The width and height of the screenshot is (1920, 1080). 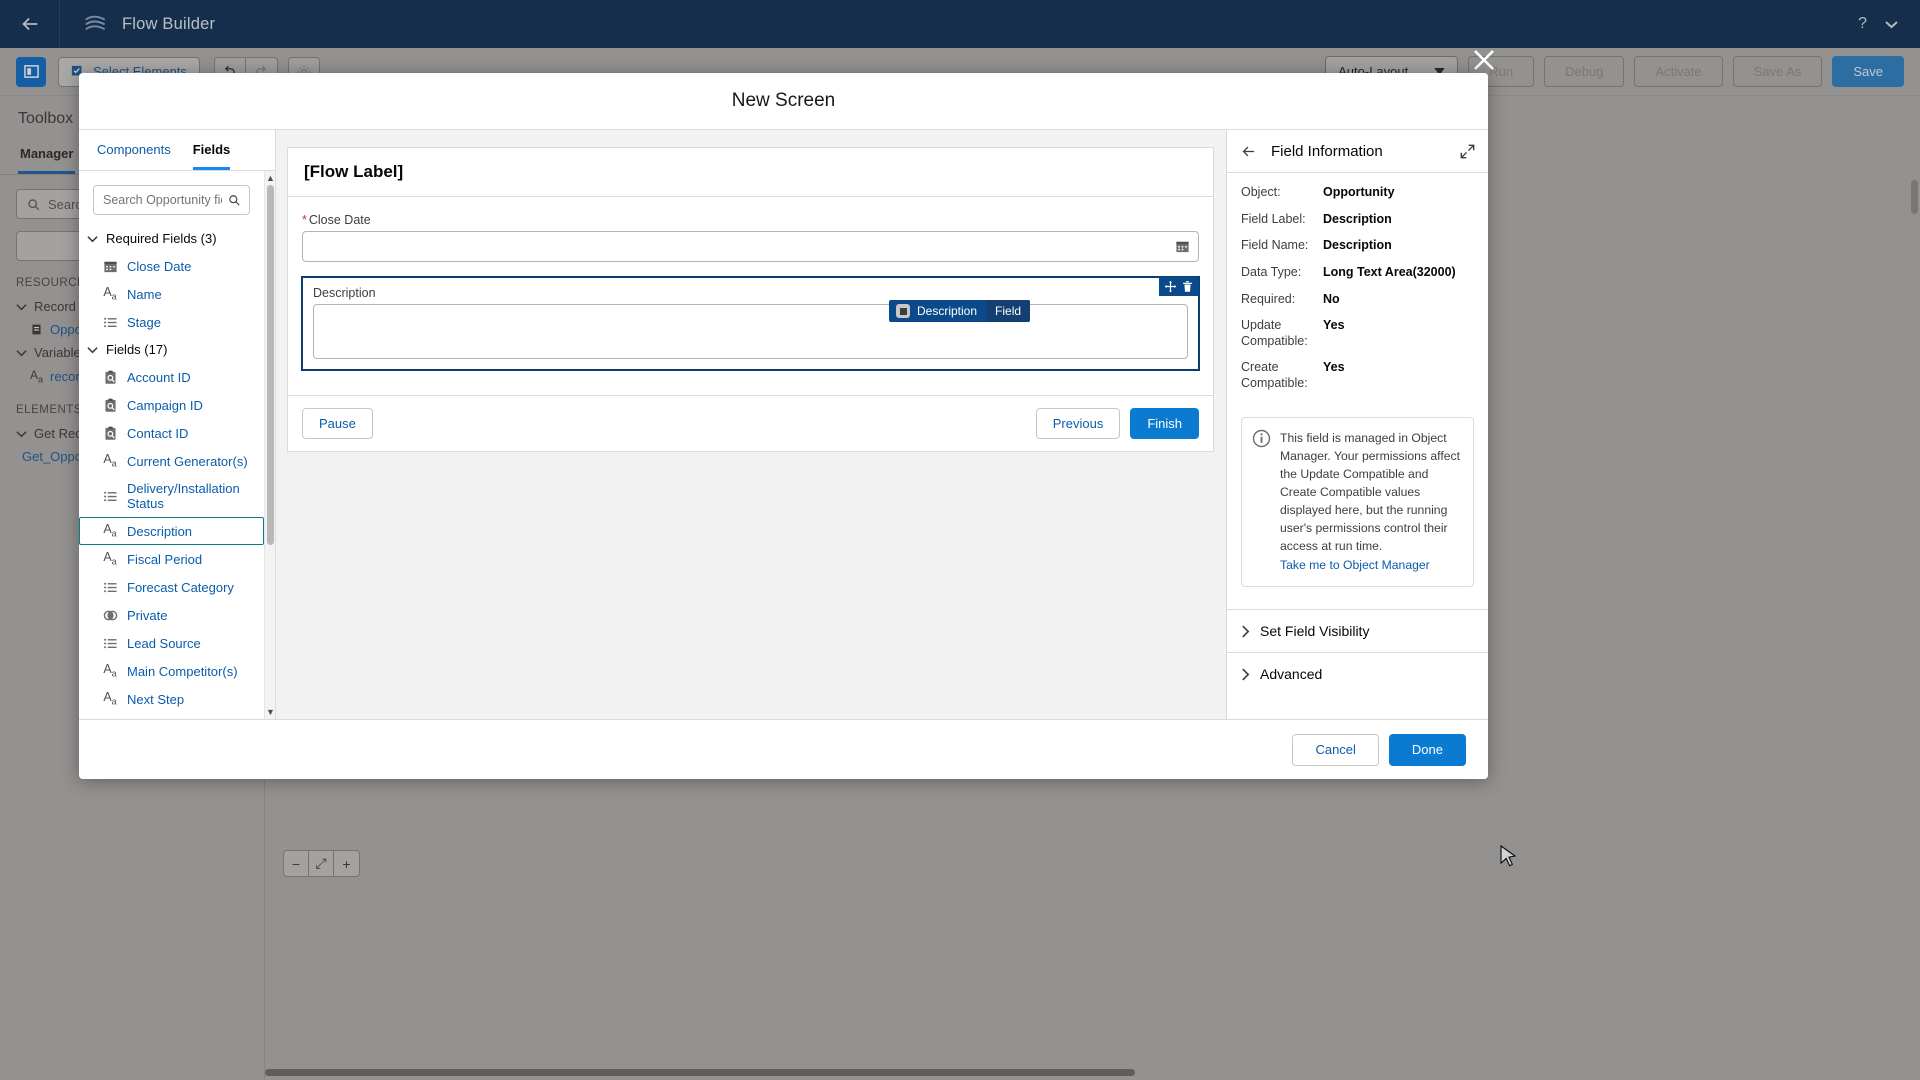 I want to click on palette-tabs: Components Fields, so click(x=177, y=150).